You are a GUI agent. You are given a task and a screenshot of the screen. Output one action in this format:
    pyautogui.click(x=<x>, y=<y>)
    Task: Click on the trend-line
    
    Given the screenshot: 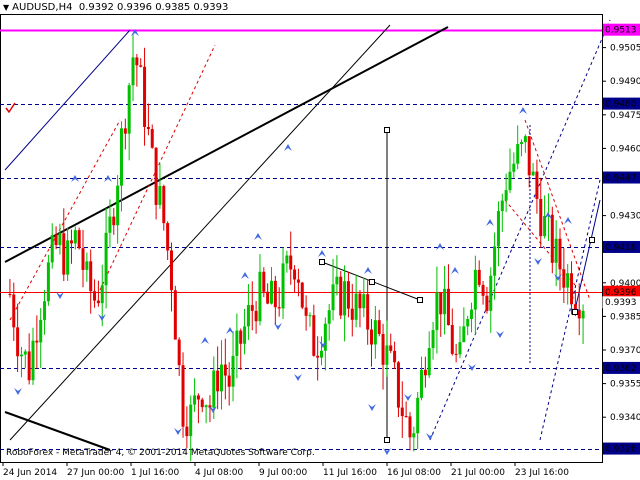 What is the action you would take?
    pyautogui.click(x=57, y=431)
    